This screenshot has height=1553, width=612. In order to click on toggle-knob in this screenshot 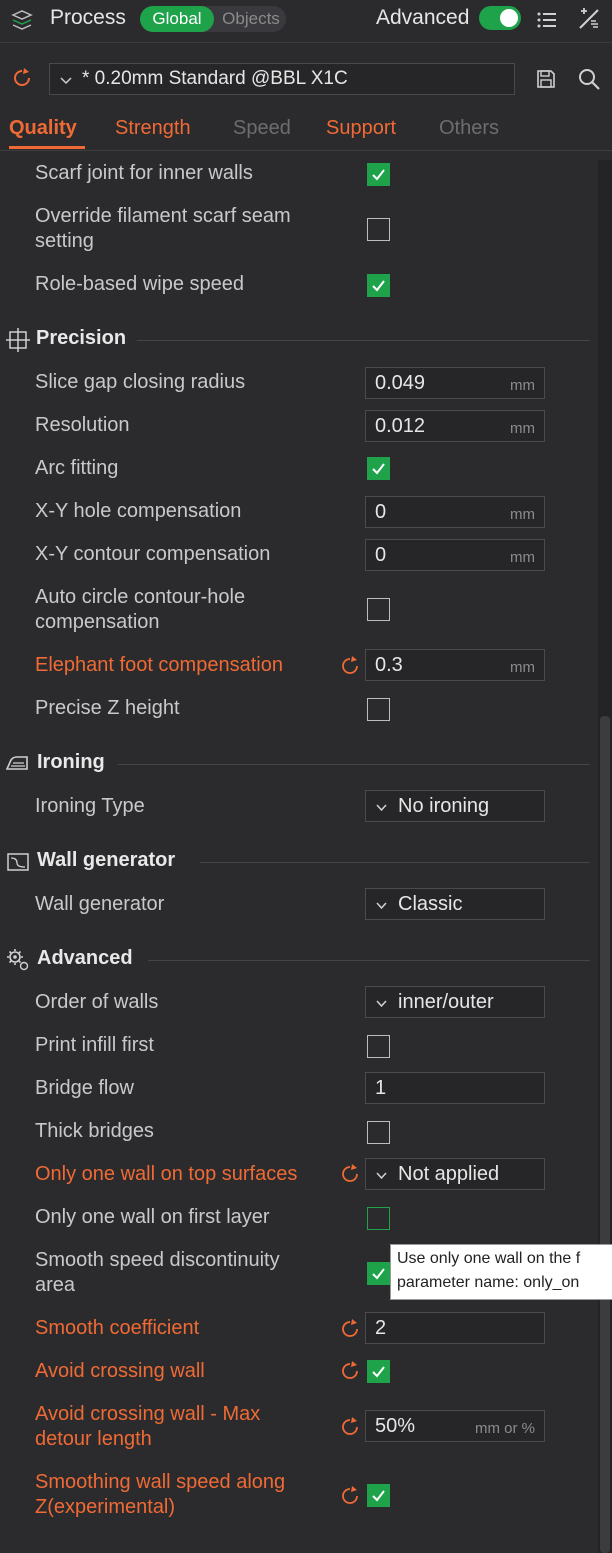, I will do `click(509, 18)`.